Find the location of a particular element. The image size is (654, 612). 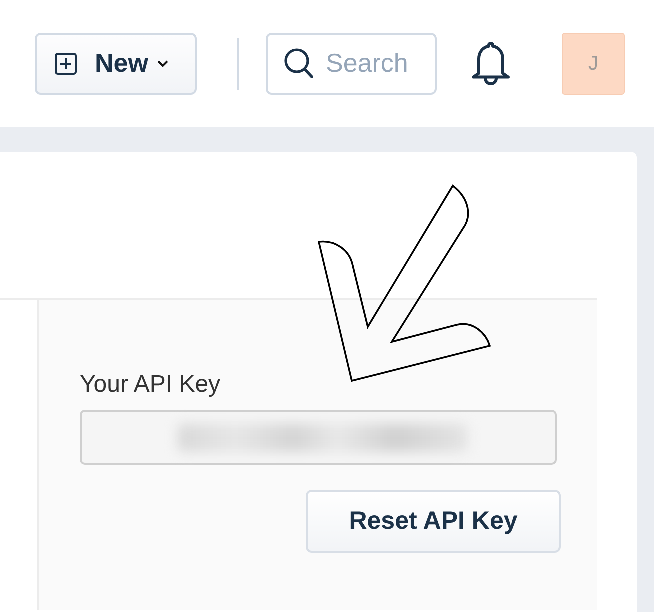

search-field: Search is located at coordinates (351, 63).